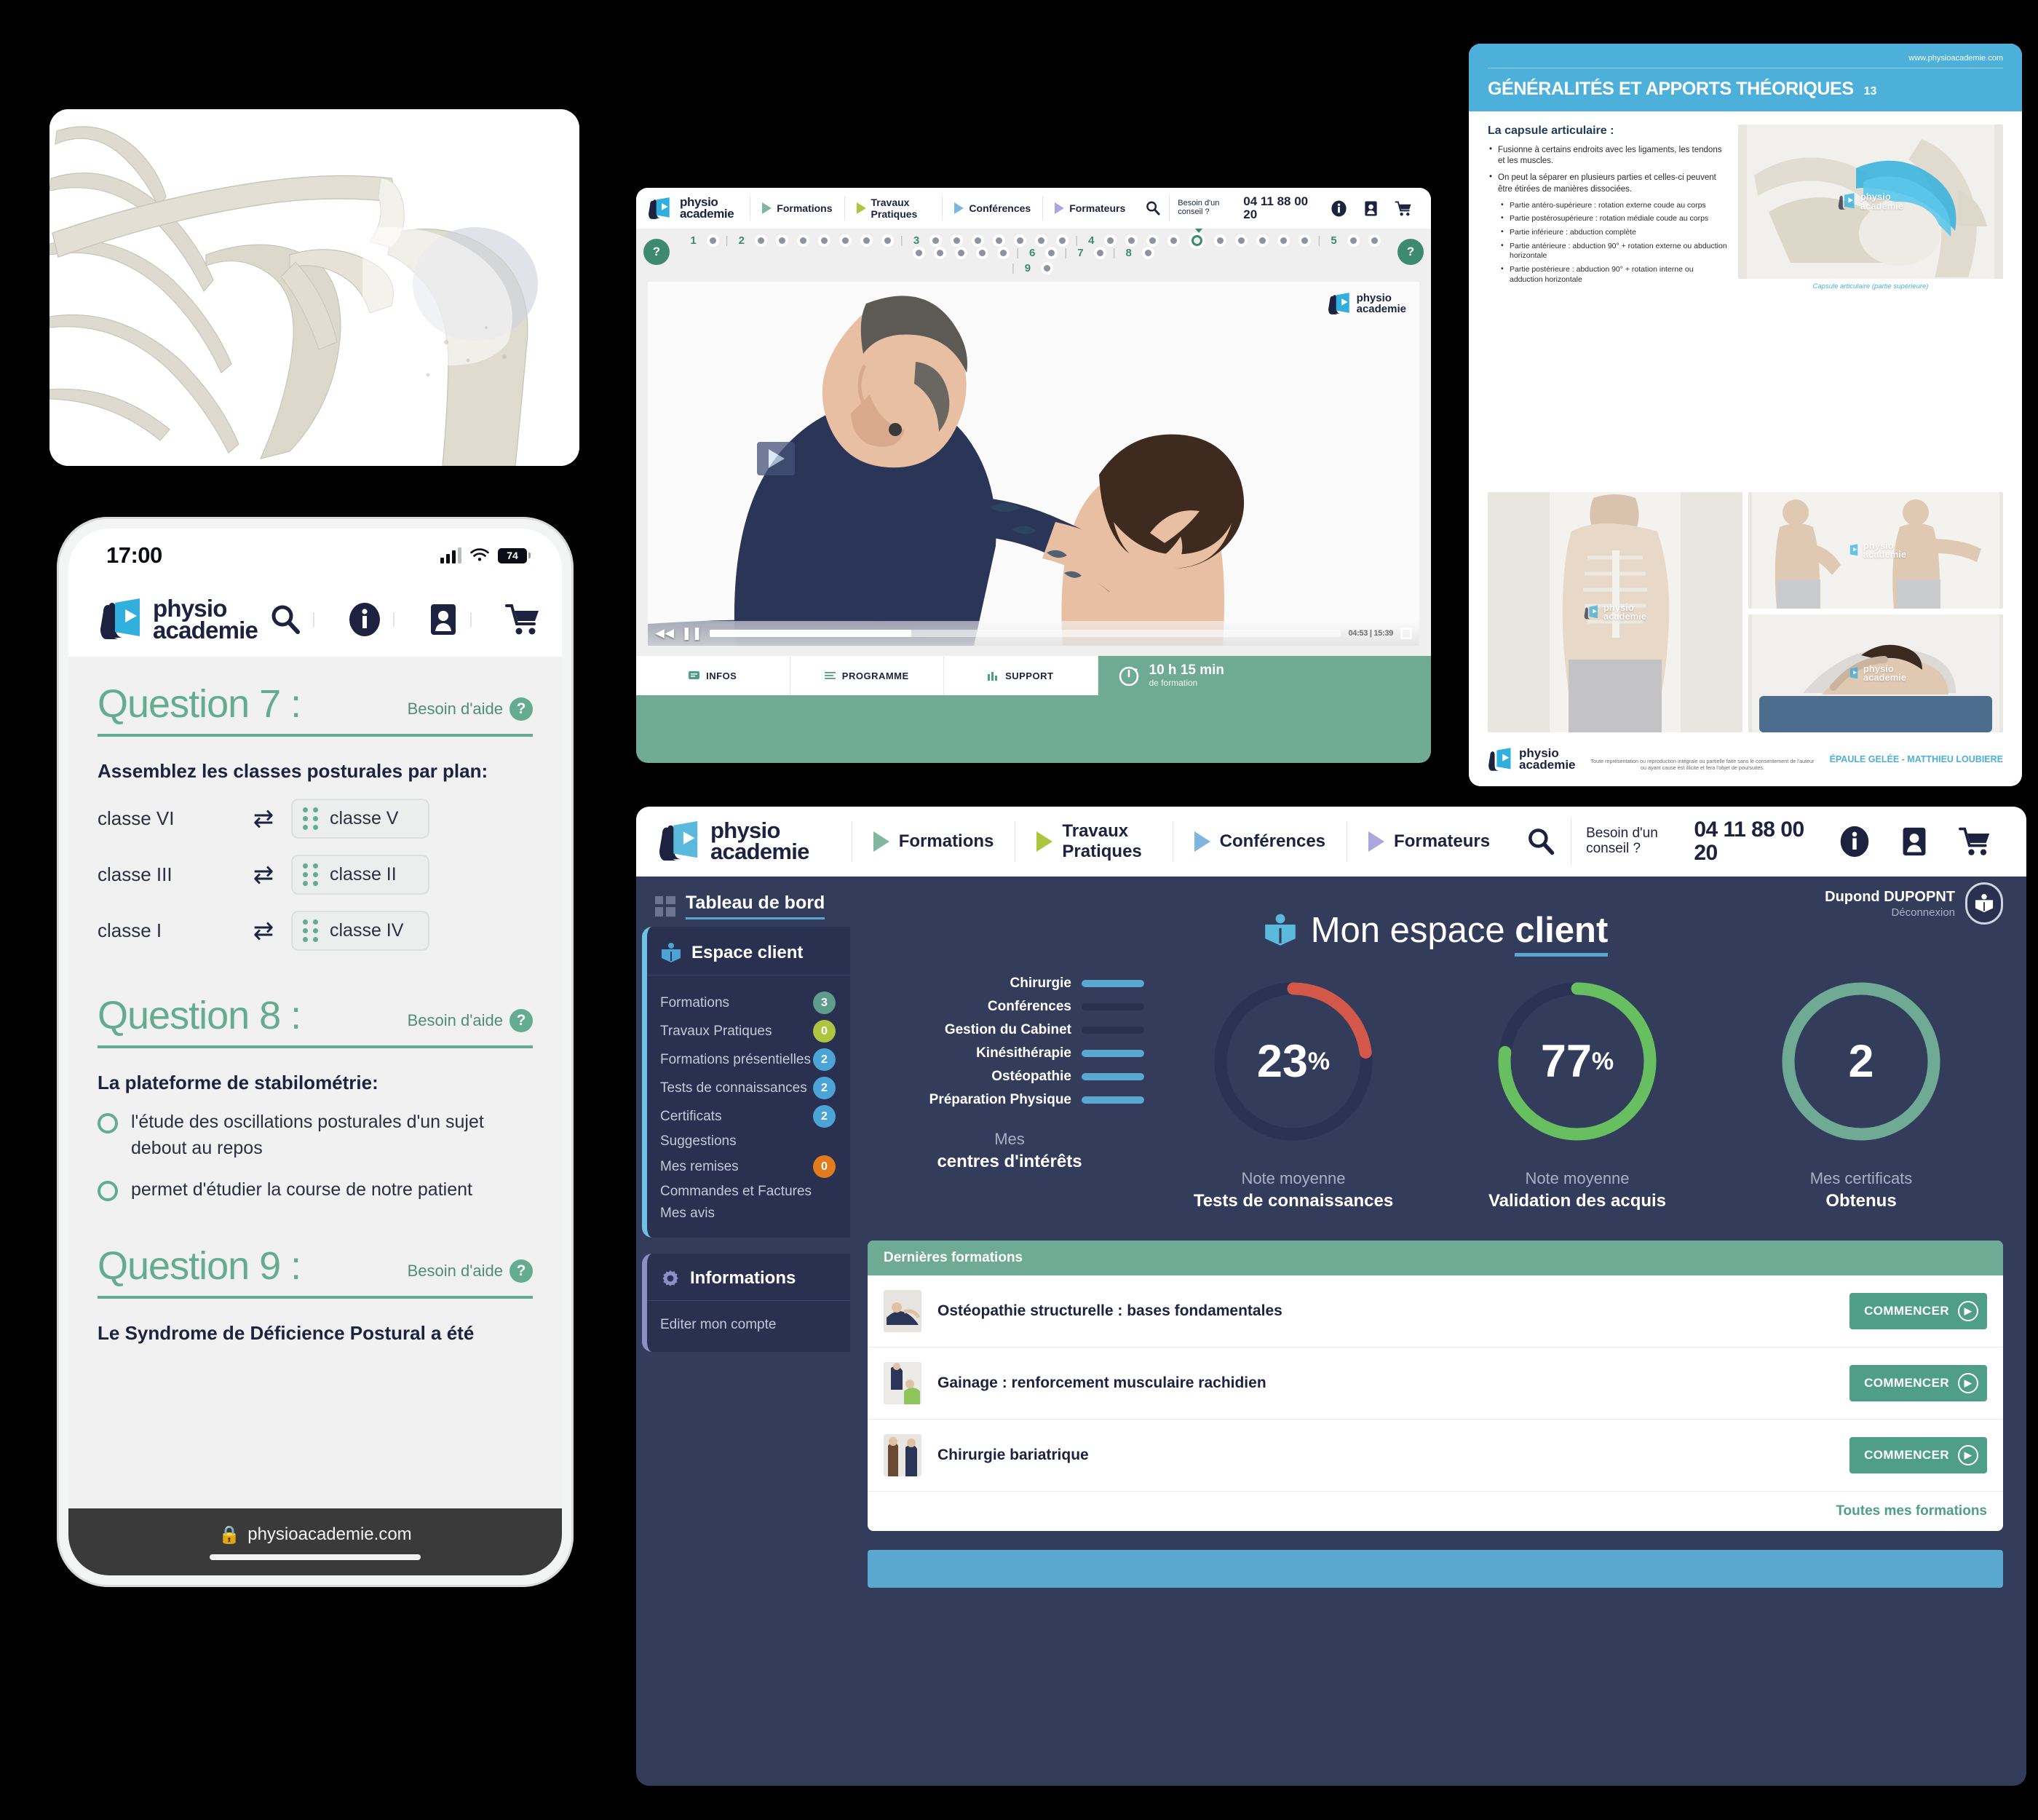  I want to click on nav-item-formateurs: Formateurs, so click(1090, 208).